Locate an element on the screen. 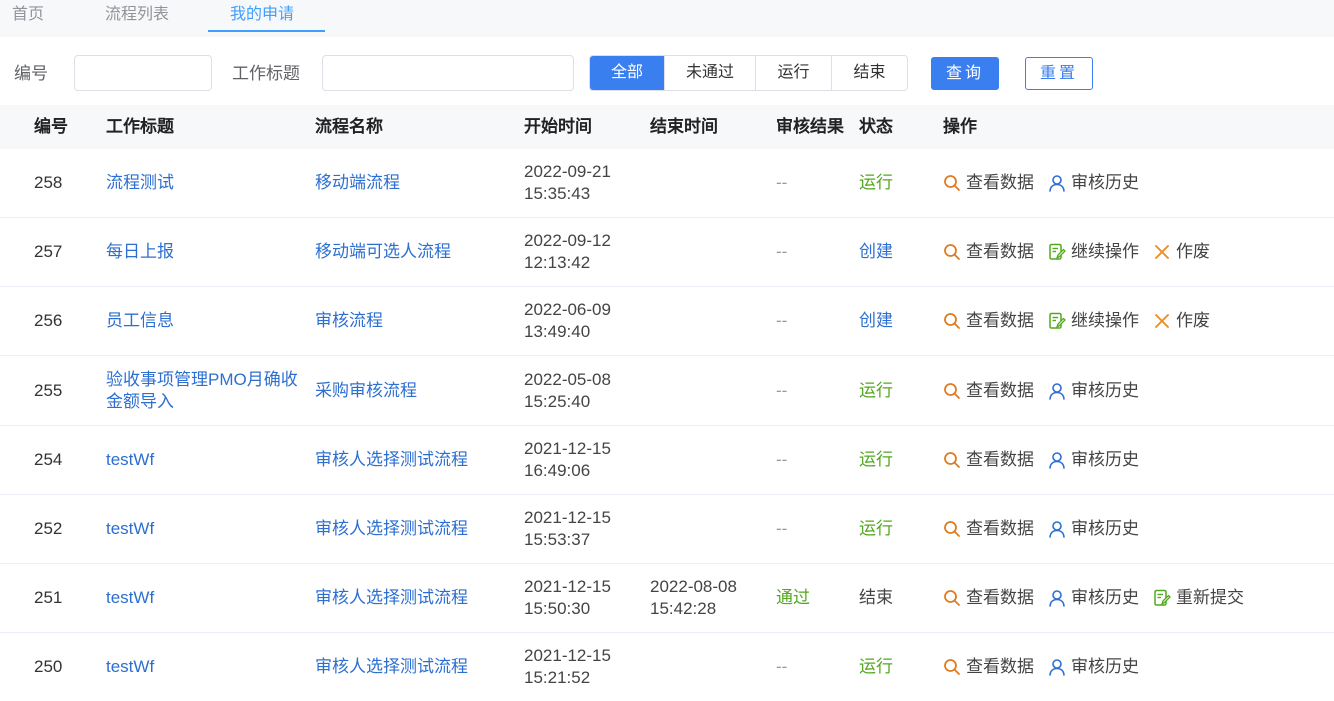  cell-flow-link: 审核流程 is located at coordinates (349, 321).